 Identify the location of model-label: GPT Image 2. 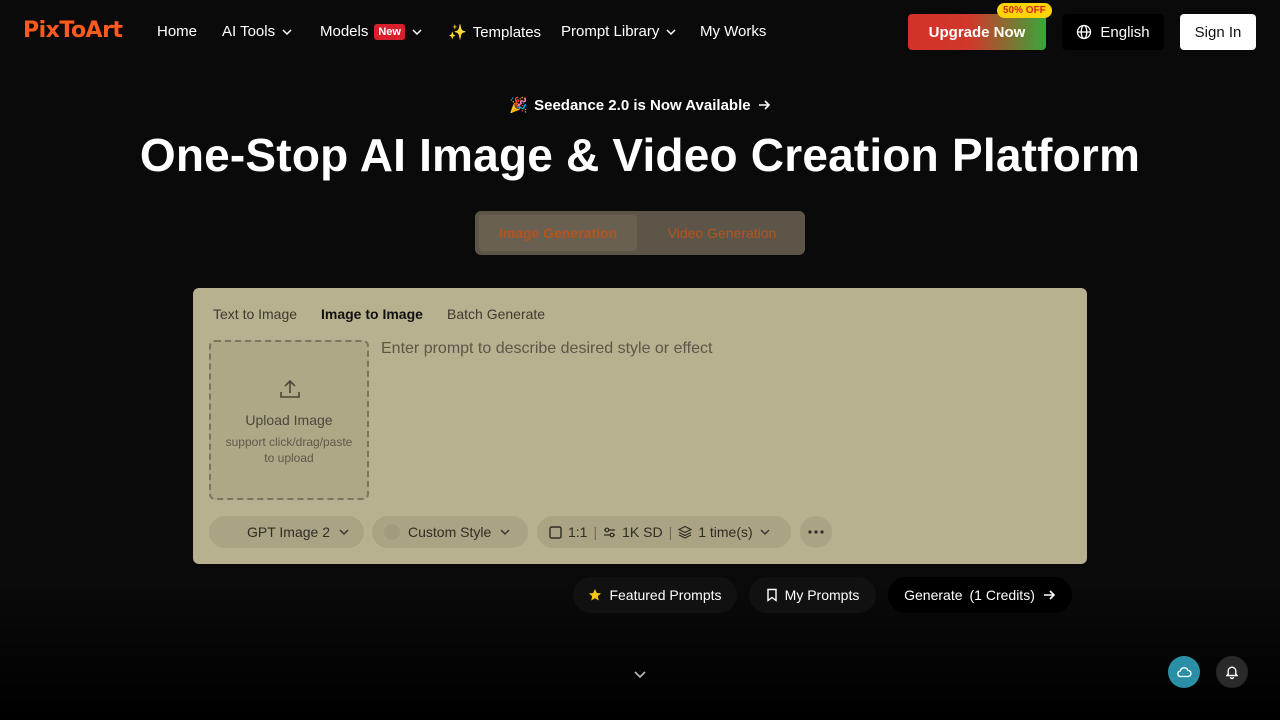
(289, 532).